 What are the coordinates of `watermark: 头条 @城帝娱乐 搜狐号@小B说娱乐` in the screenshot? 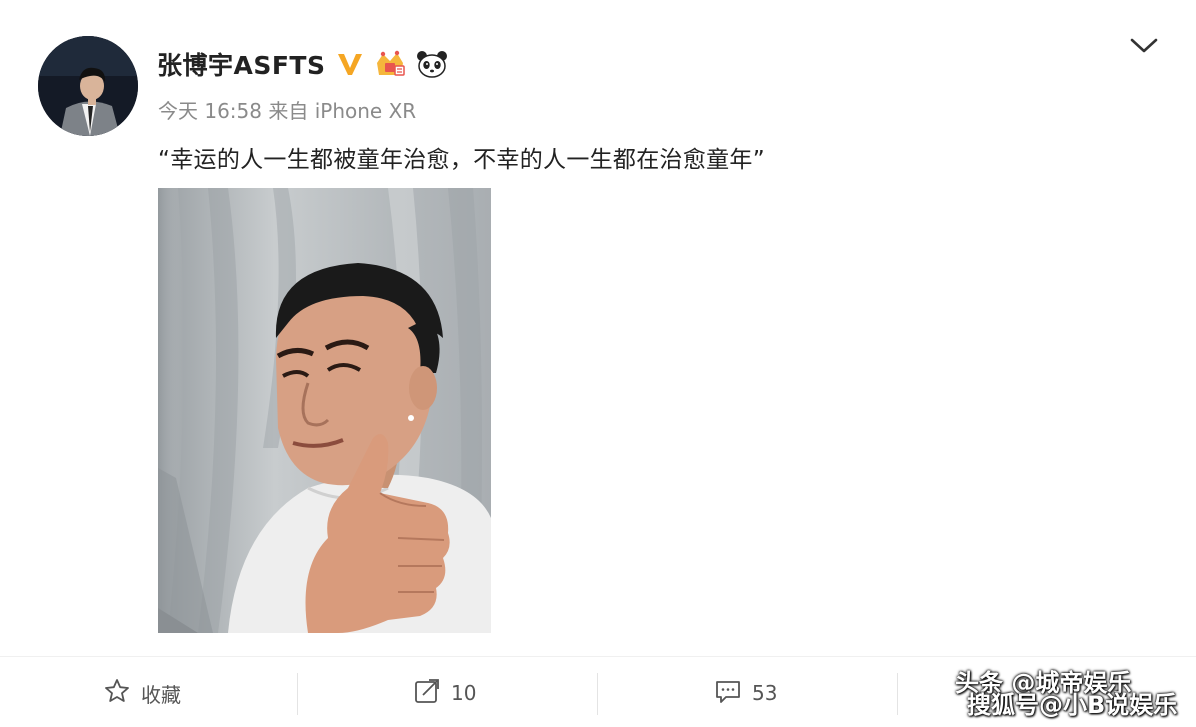 It's located at (1070, 694).